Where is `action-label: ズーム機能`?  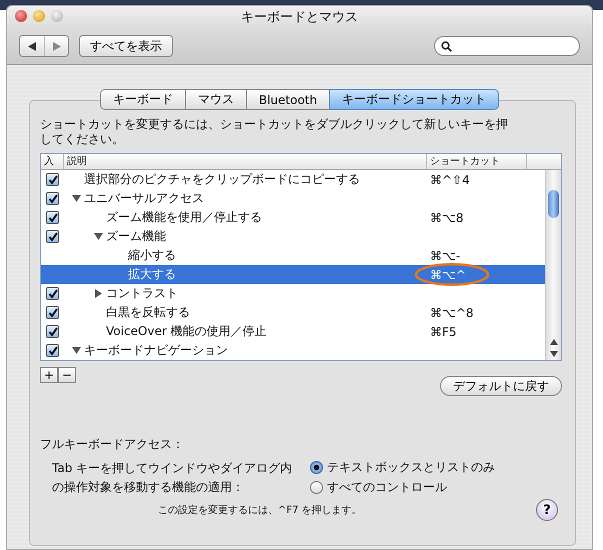
action-label: ズーム機能 is located at coordinates (136, 236).